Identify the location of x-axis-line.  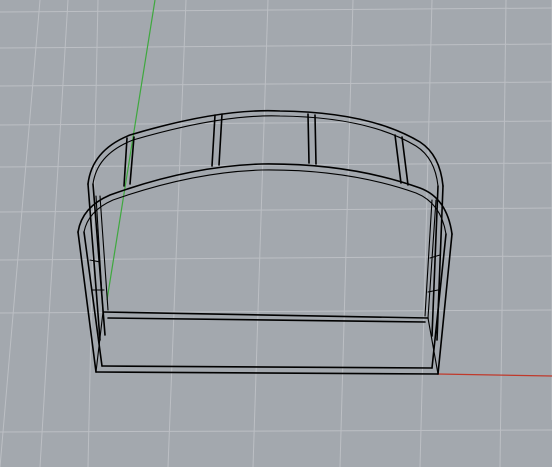
(494, 375).